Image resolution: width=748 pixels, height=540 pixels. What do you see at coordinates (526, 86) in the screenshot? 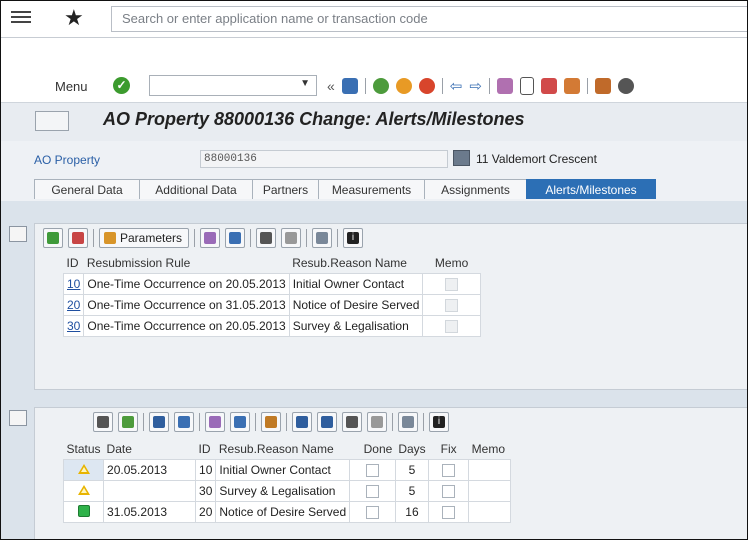
I see `new-document-icon` at bounding box center [526, 86].